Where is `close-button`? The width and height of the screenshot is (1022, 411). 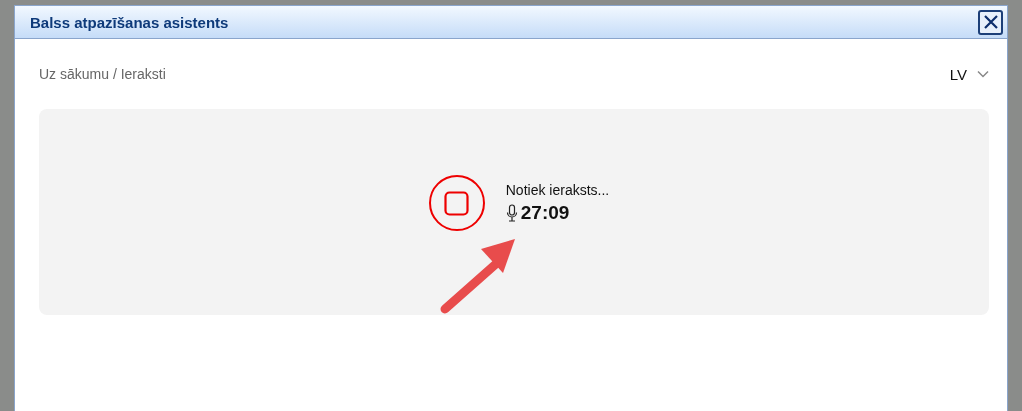 close-button is located at coordinates (990, 22).